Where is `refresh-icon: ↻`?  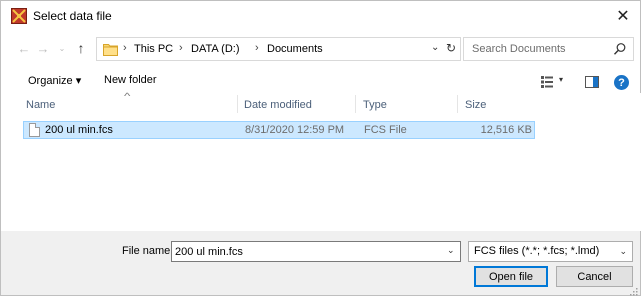 refresh-icon: ↻ is located at coordinates (451, 48).